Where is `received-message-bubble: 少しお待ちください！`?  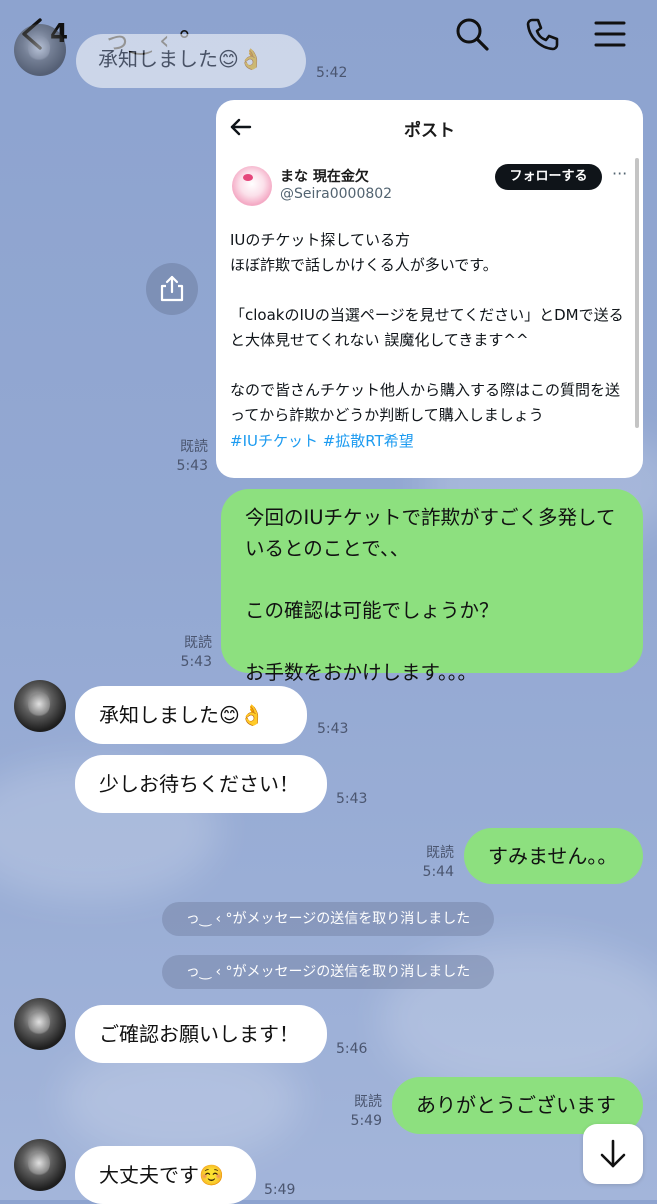
received-message-bubble: 少しお待ちください！ is located at coordinates (201, 784).